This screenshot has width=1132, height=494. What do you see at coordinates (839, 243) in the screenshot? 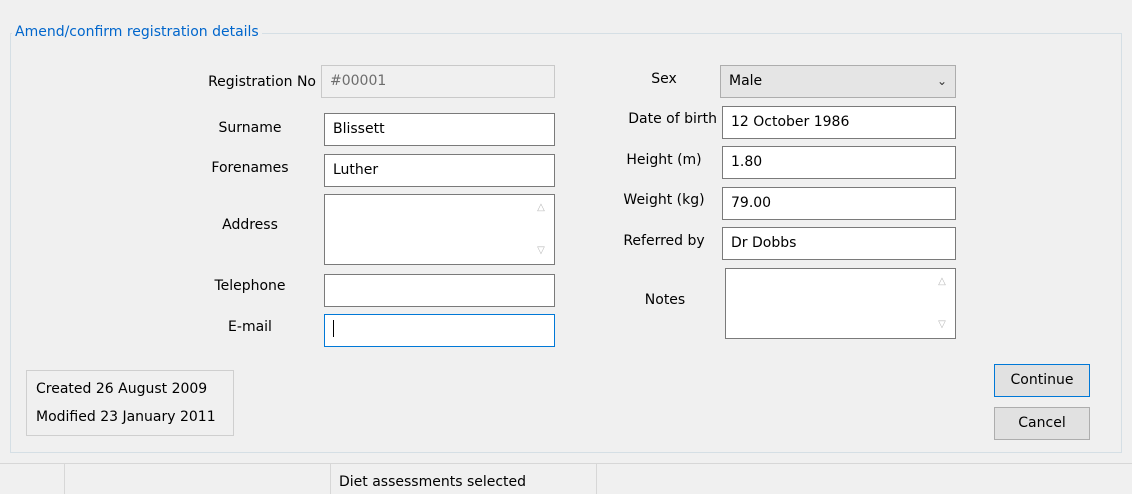
I see `referred-by-field: Dr Dobbs` at bounding box center [839, 243].